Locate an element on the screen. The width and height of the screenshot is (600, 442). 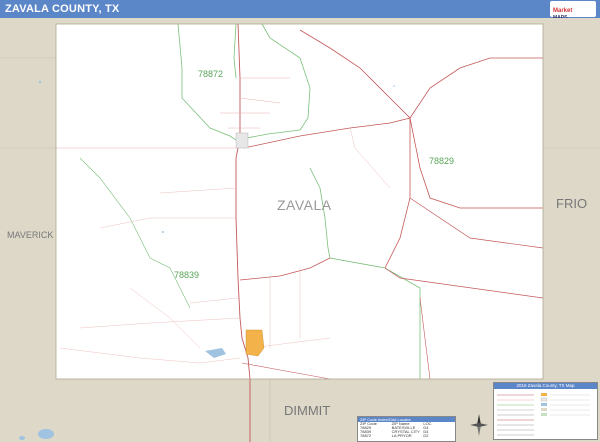
neighbor-label-south: DIMMIT is located at coordinates (307, 410).